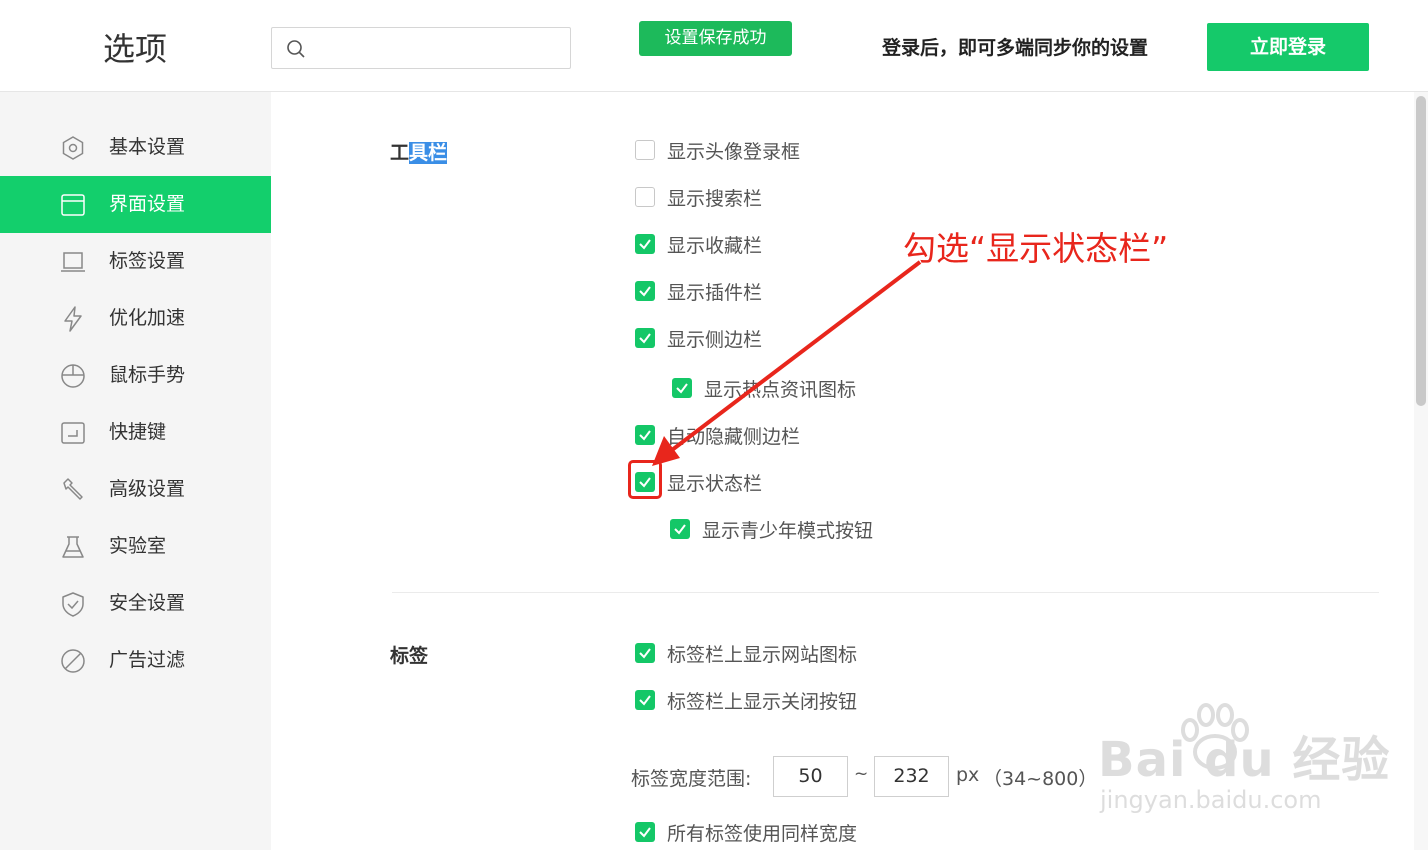 The width and height of the screenshot is (1428, 850). I want to click on range-limits: （34~800）, so click(1040, 779).